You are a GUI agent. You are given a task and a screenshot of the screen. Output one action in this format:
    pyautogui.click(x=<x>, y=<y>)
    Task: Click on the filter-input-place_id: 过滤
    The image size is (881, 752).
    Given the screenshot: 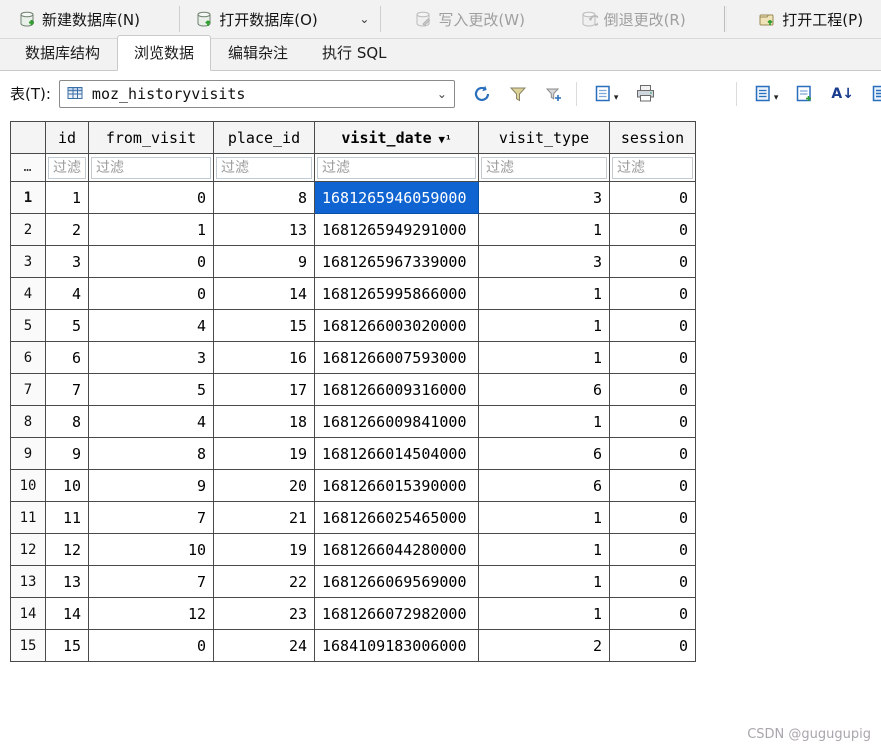 What is the action you would take?
    pyautogui.click(x=264, y=167)
    